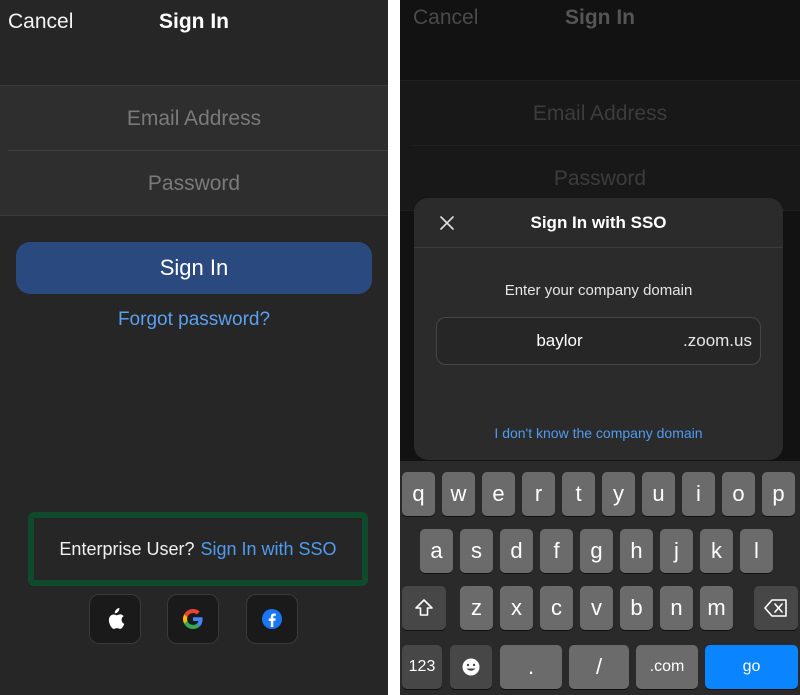 This screenshot has height=695, width=800. What do you see at coordinates (598, 222) in the screenshot?
I see `dialog-title: Sign In with SSO` at bounding box center [598, 222].